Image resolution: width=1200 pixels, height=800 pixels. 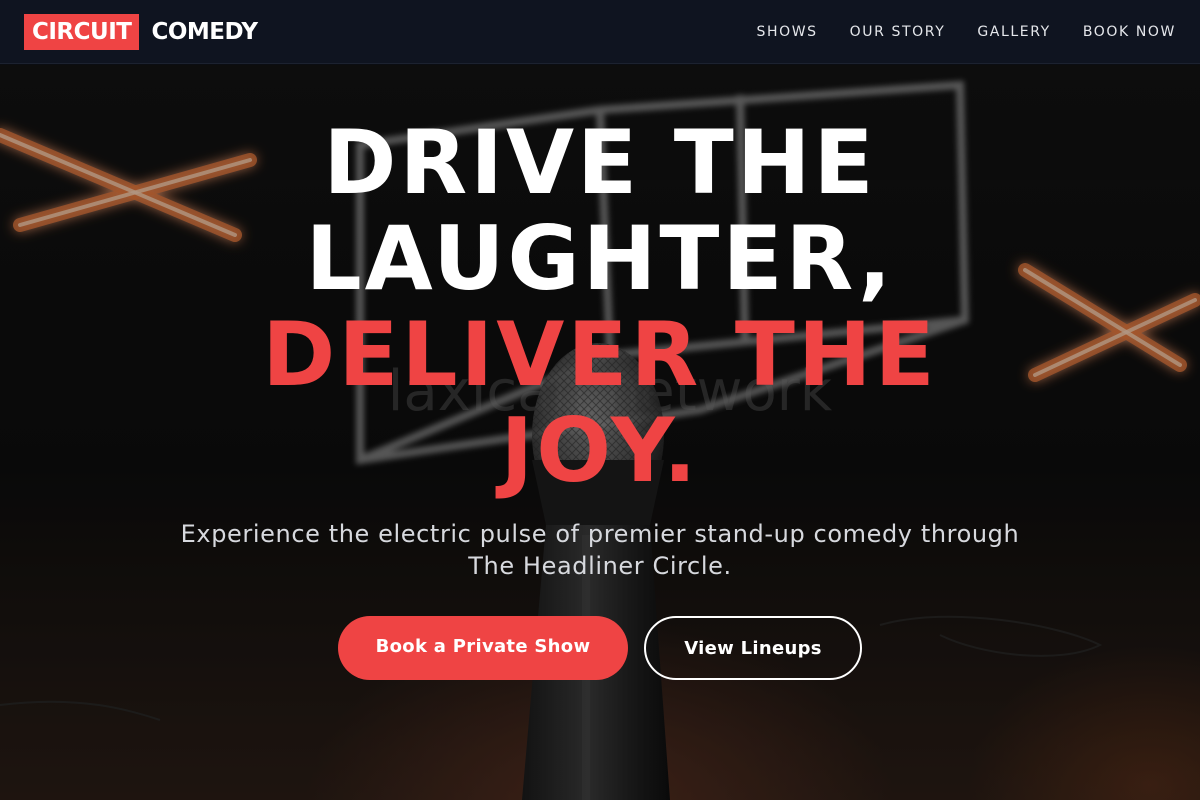 What do you see at coordinates (600, 354) in the screenshot?
I see `hero-headline-accent-line-1: DELIVER THE` at bounding box center [600, 354].